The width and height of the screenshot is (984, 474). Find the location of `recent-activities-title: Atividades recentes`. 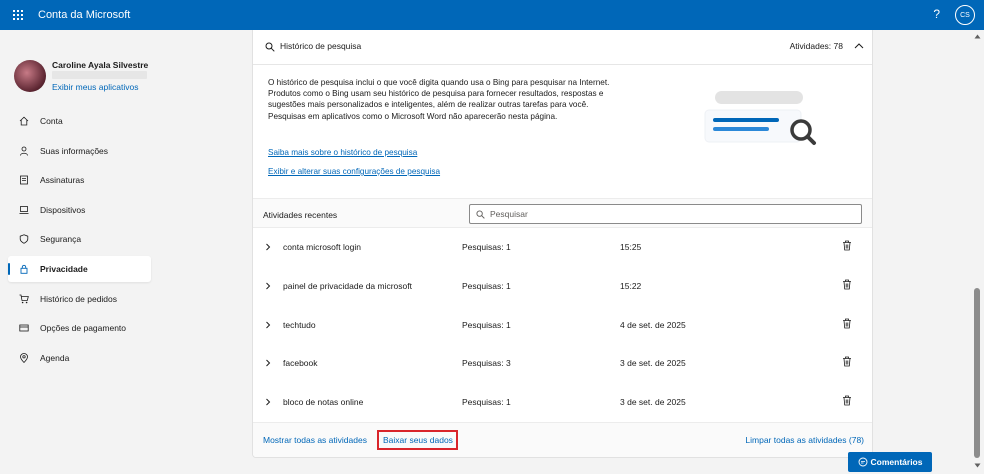

recent-activities-title: Atividades recentes is located at coordinates (300, 215).